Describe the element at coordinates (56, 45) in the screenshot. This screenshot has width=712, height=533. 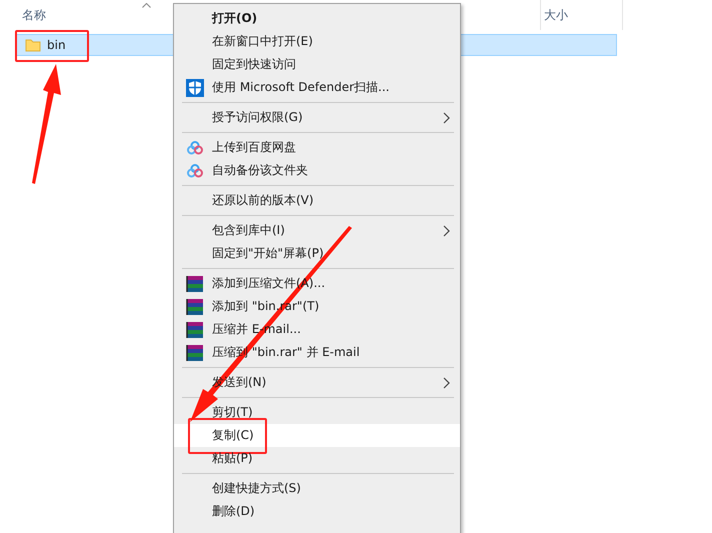
I see `file-name: bin` at that location.